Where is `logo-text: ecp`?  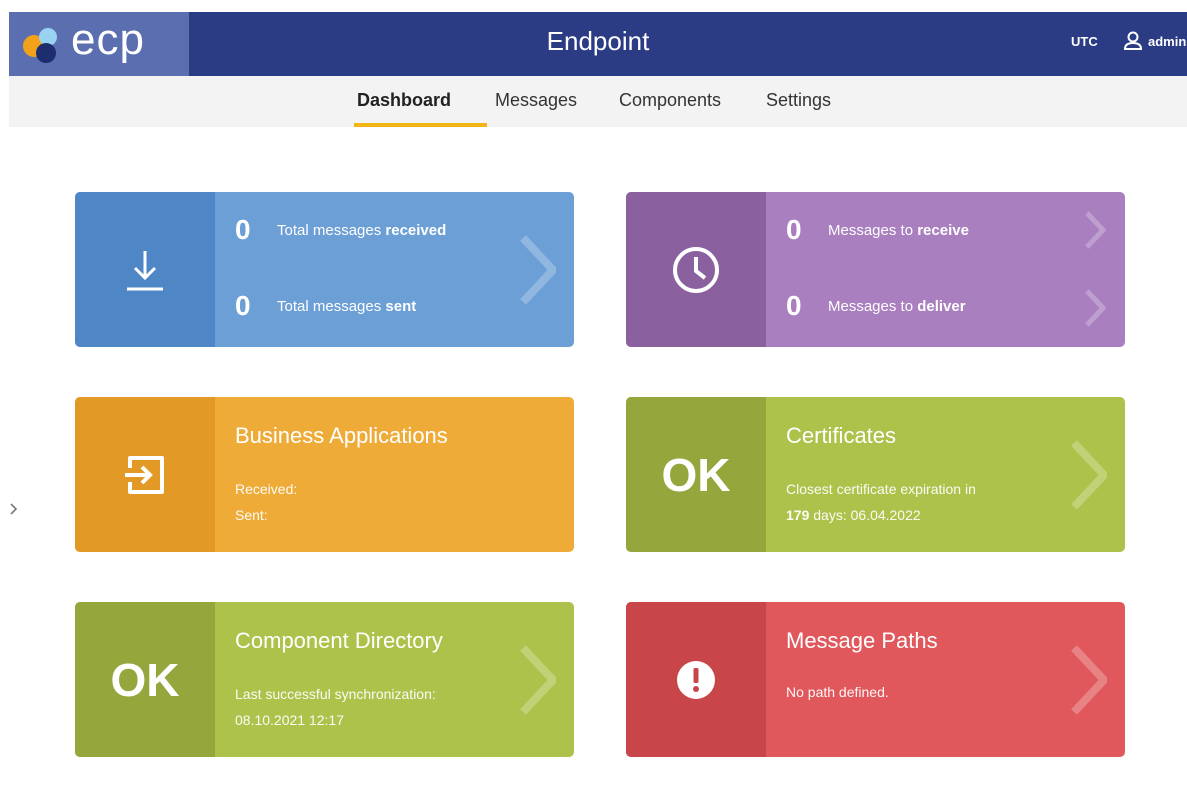
logo-text: ecp is located at coordinates (108, 39).